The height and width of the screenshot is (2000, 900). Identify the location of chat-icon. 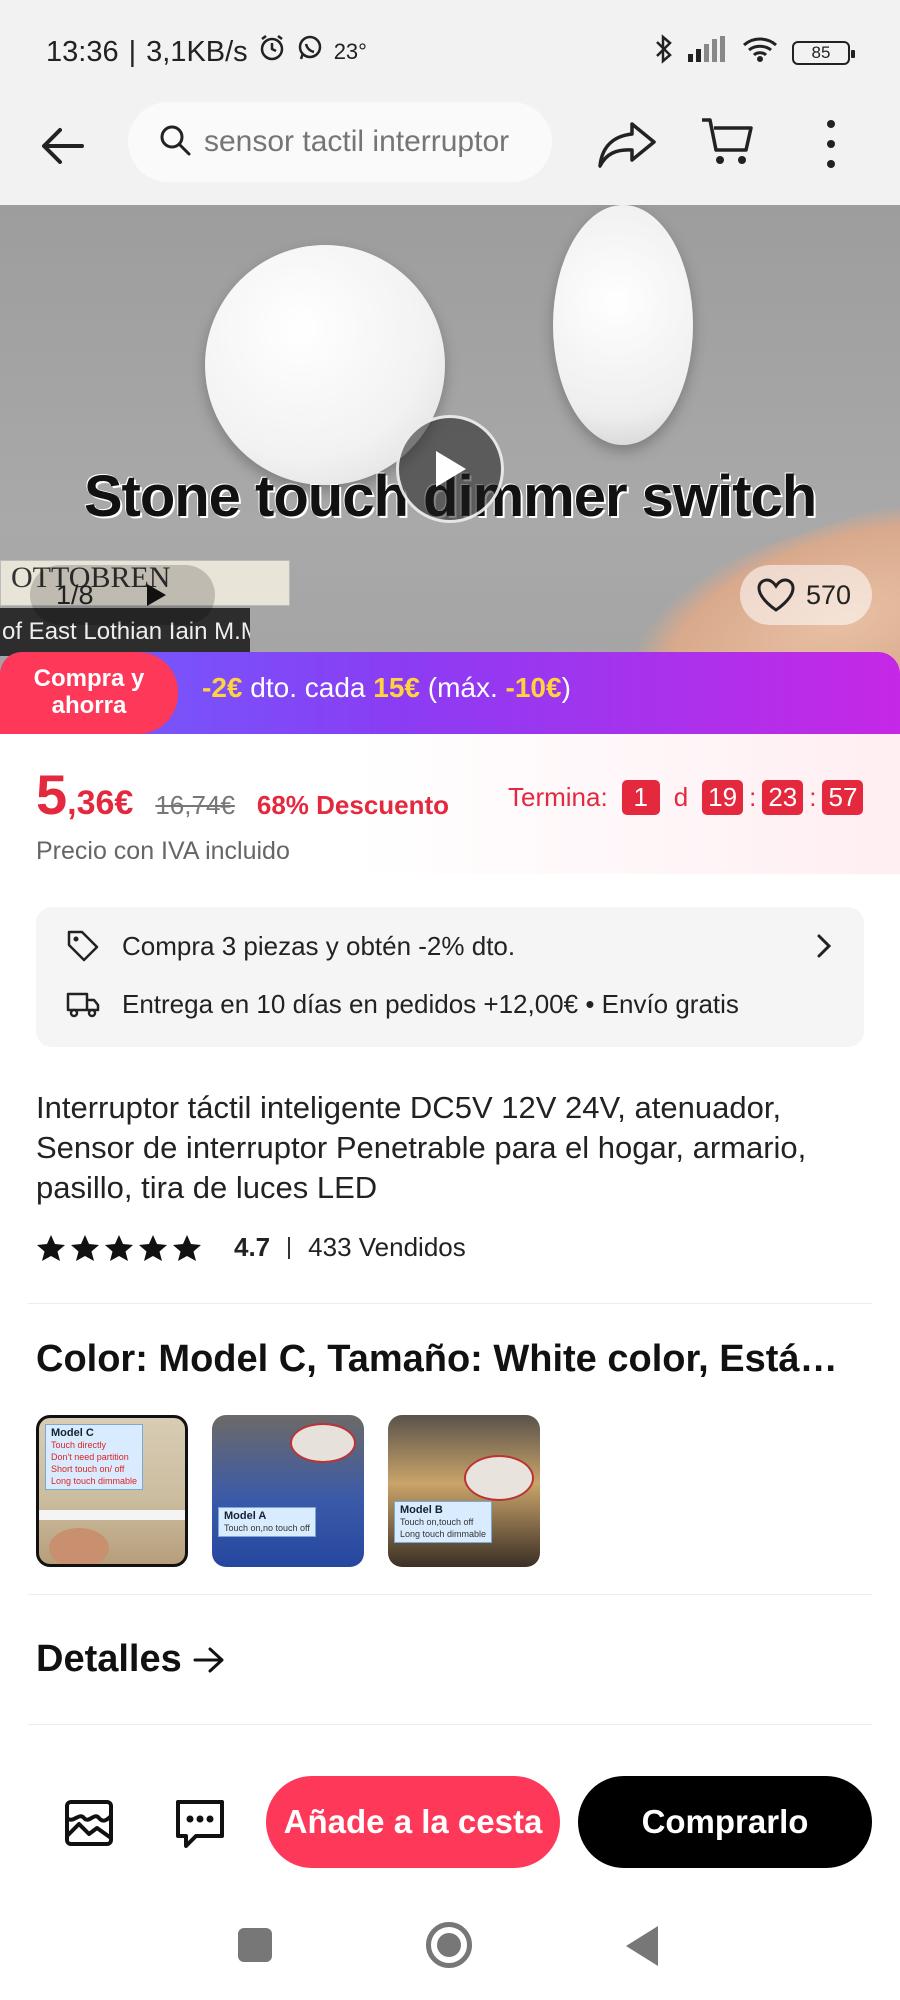
(200, 1824).